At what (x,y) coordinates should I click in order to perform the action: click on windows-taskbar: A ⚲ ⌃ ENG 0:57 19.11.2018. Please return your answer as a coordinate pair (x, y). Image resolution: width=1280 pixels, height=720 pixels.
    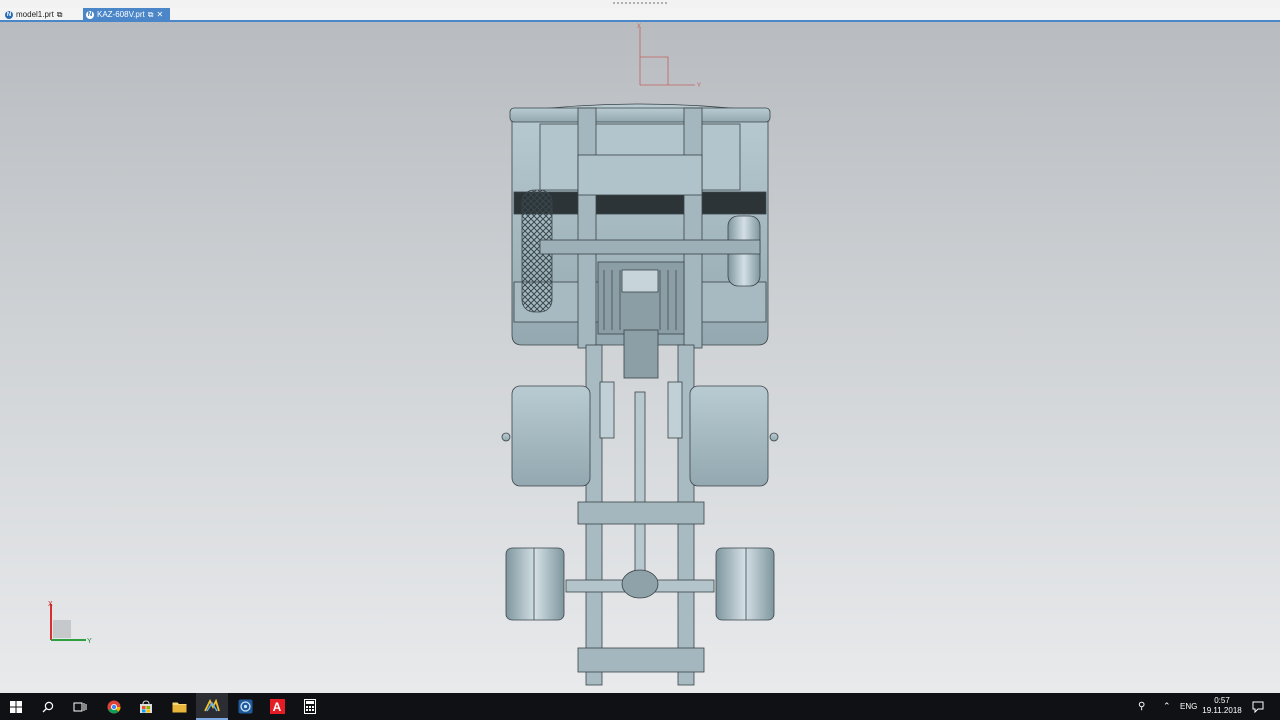
    Looking at the image, I should click on (640, 706).